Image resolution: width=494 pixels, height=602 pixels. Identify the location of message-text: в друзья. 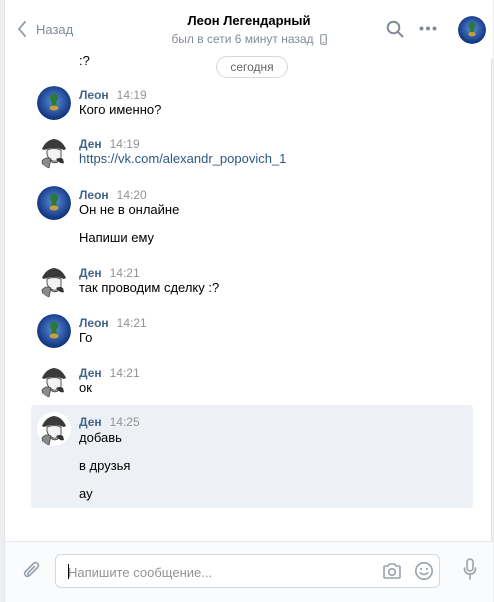
(105, 465).